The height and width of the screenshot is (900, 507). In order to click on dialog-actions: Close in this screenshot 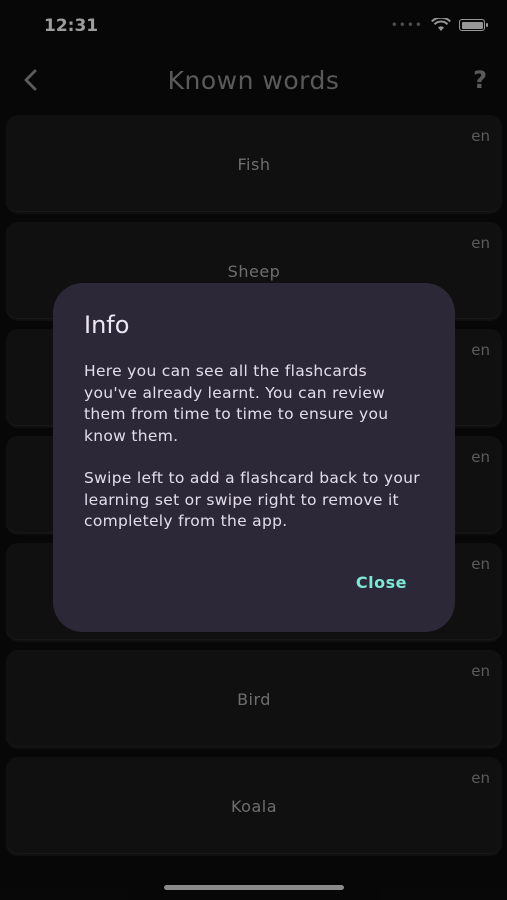, I will do `click(381, 582)`.